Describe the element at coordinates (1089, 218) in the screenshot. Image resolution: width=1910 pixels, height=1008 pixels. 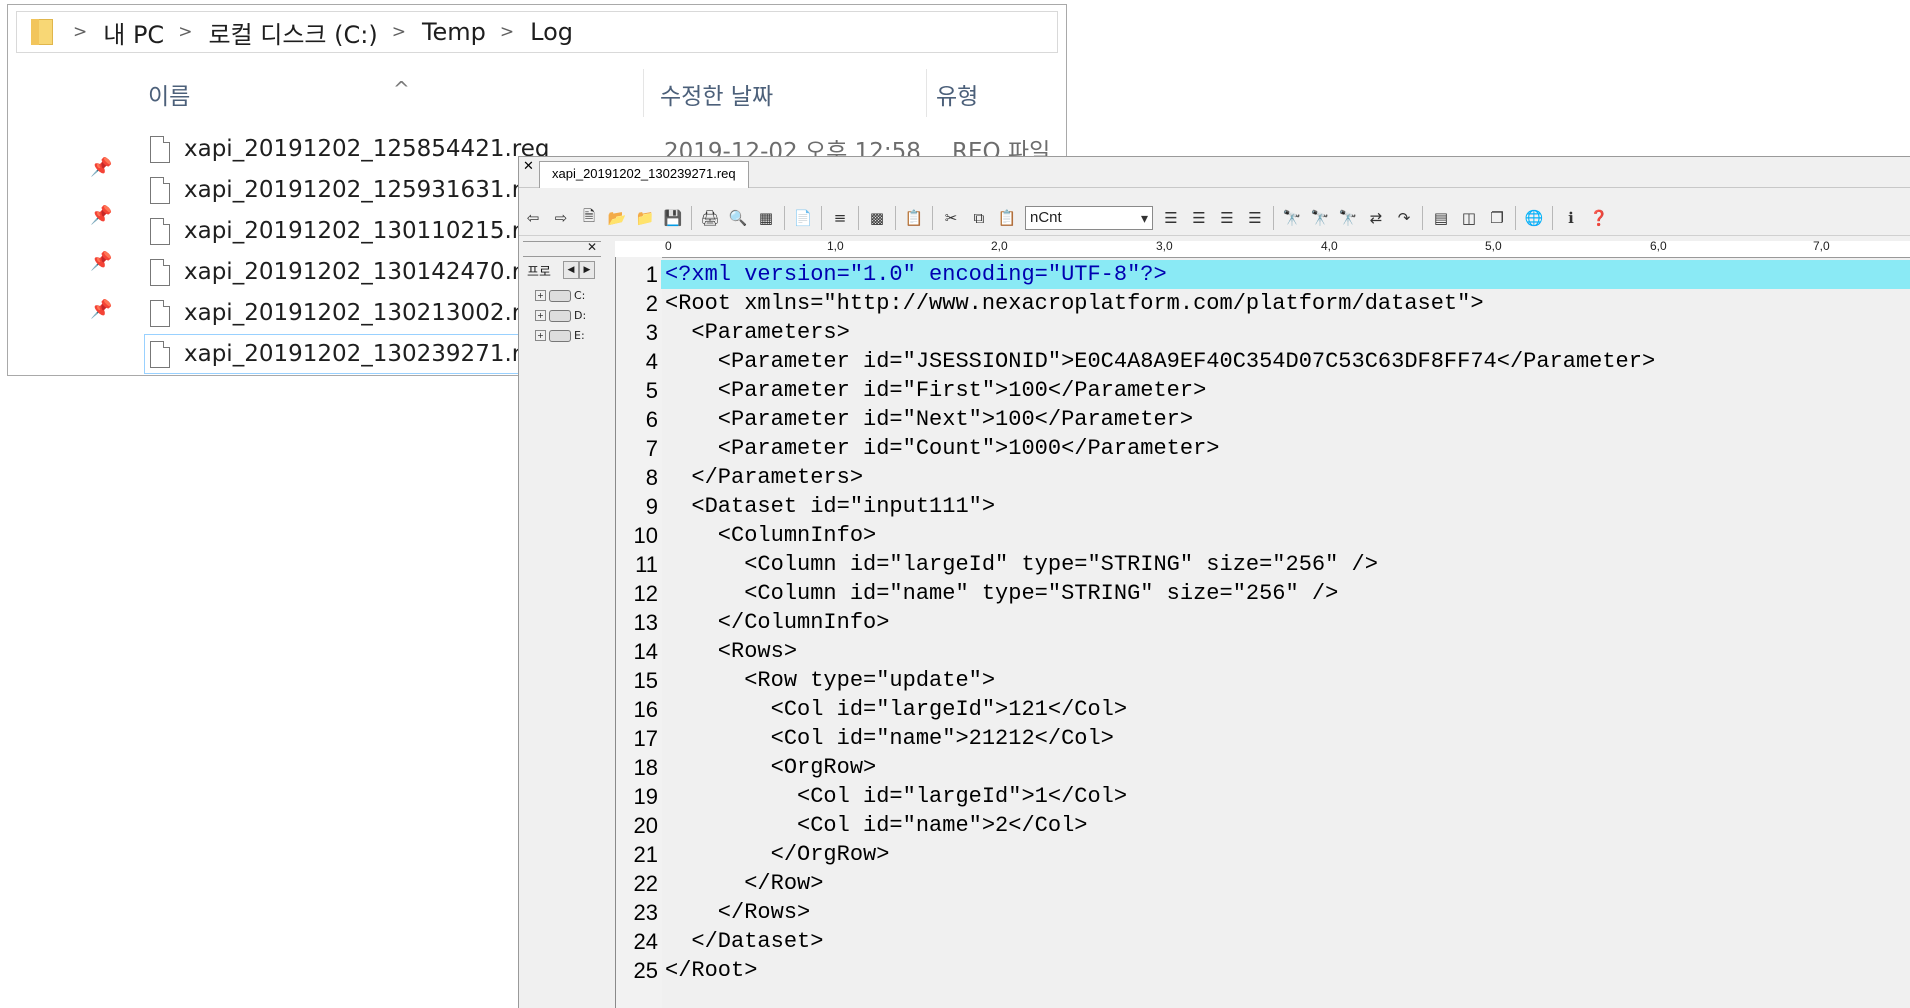
I see `snippet-combo: nCnt` at that location.